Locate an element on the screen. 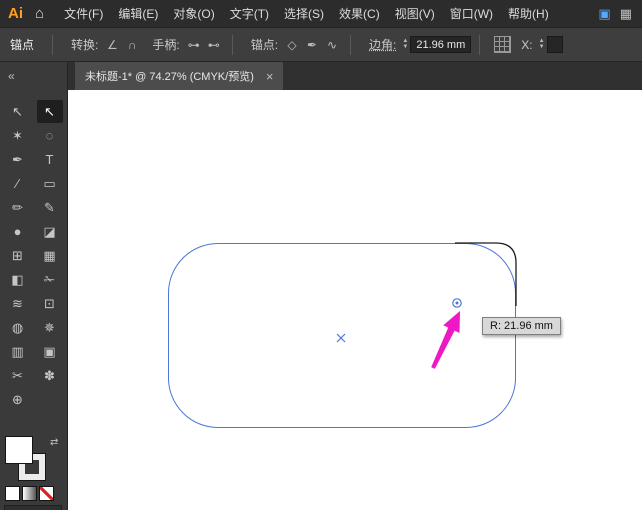 The width and height of the screenshot is (642, 510). symbol-sprayer-tool: ✵ is located at coordinates (50, 327).